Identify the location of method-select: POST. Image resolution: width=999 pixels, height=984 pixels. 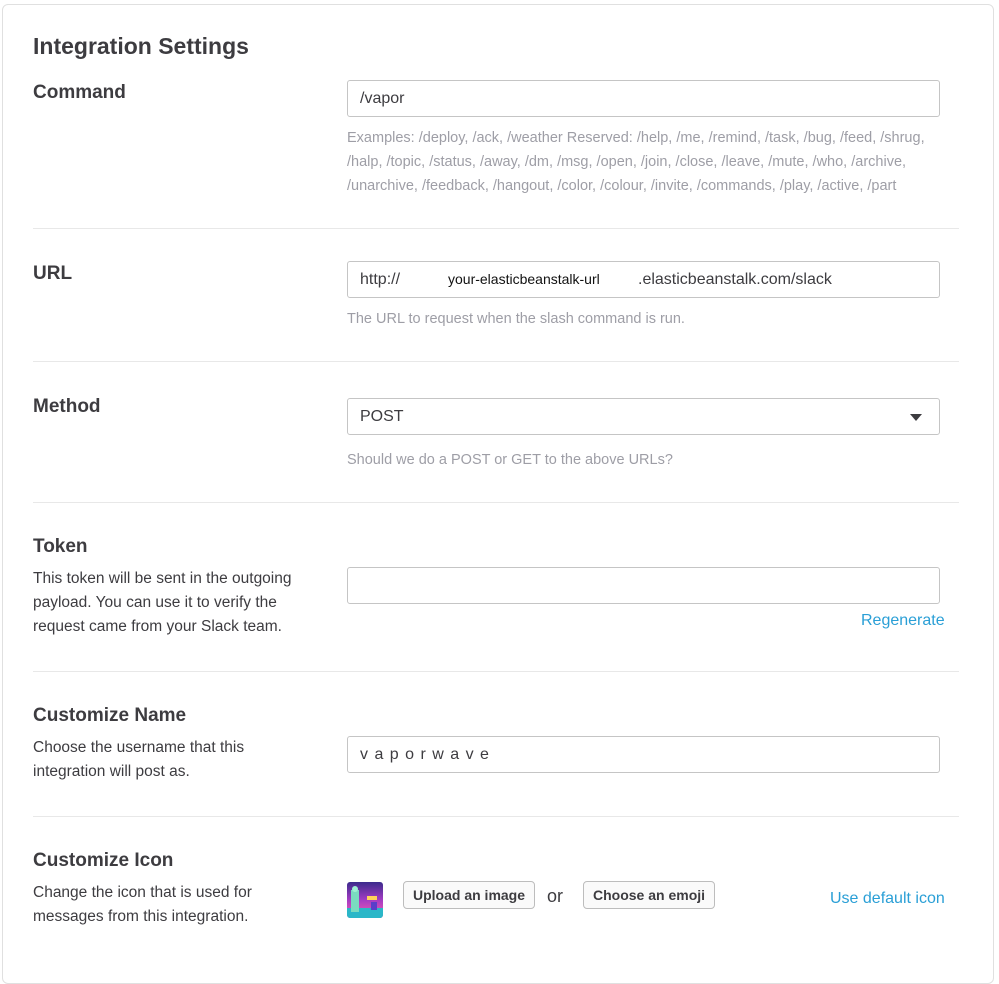
(643, 416).